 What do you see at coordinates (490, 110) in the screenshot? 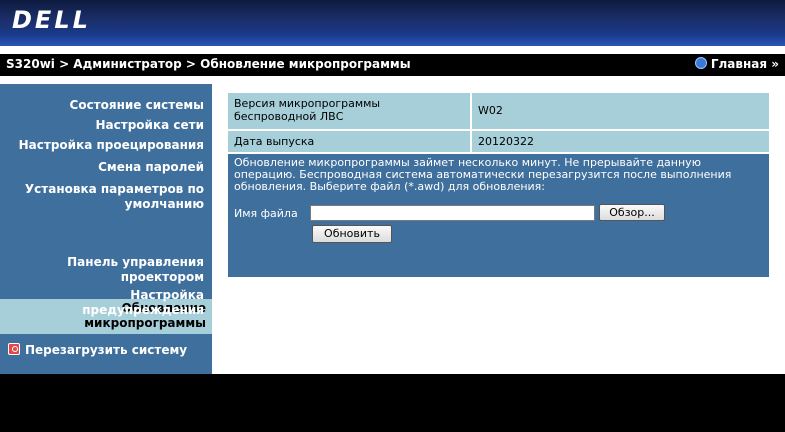
I see `firmware-version-text: W02` at bounding box center [490, 110].